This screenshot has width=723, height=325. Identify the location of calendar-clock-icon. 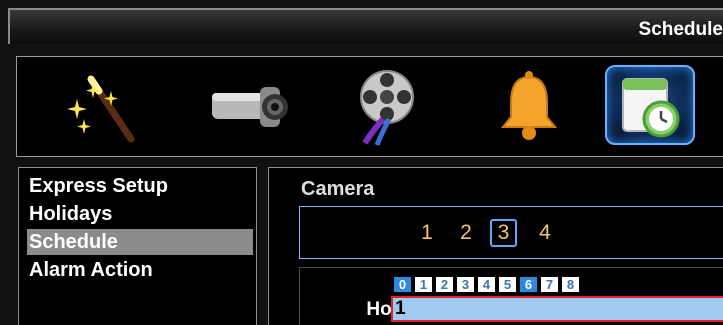
(651, 108).